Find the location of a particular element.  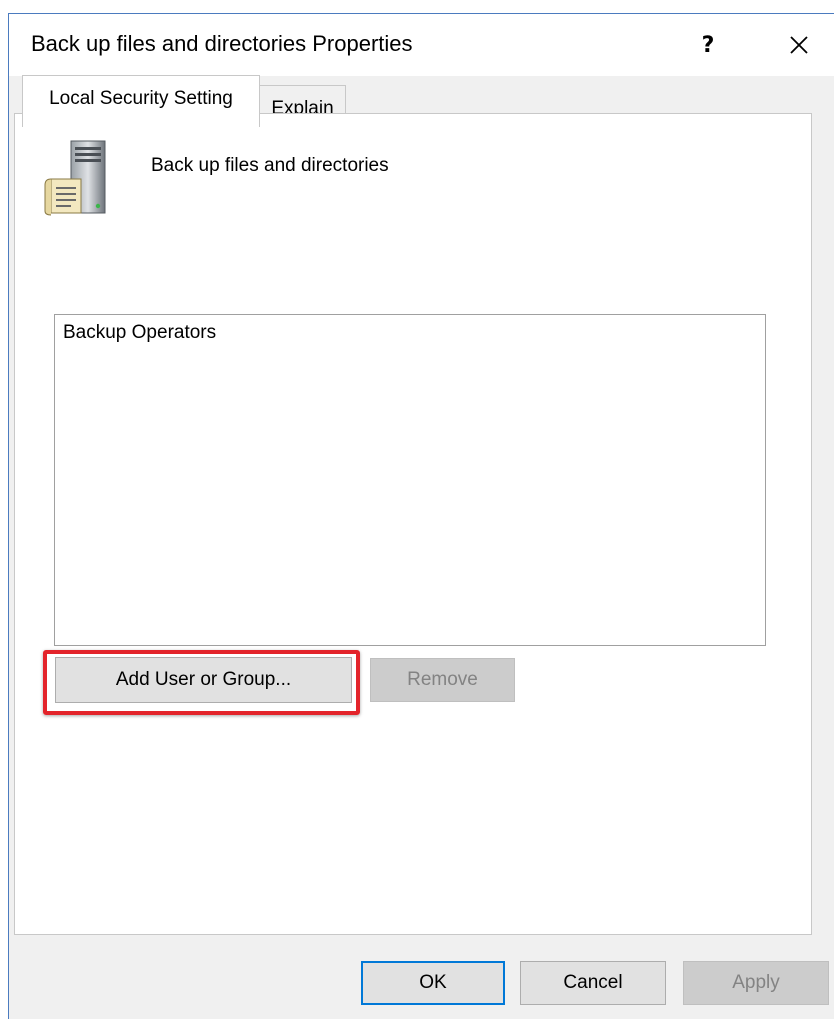

policy-name: Back up files and directories is located at coordinates (270, 165).